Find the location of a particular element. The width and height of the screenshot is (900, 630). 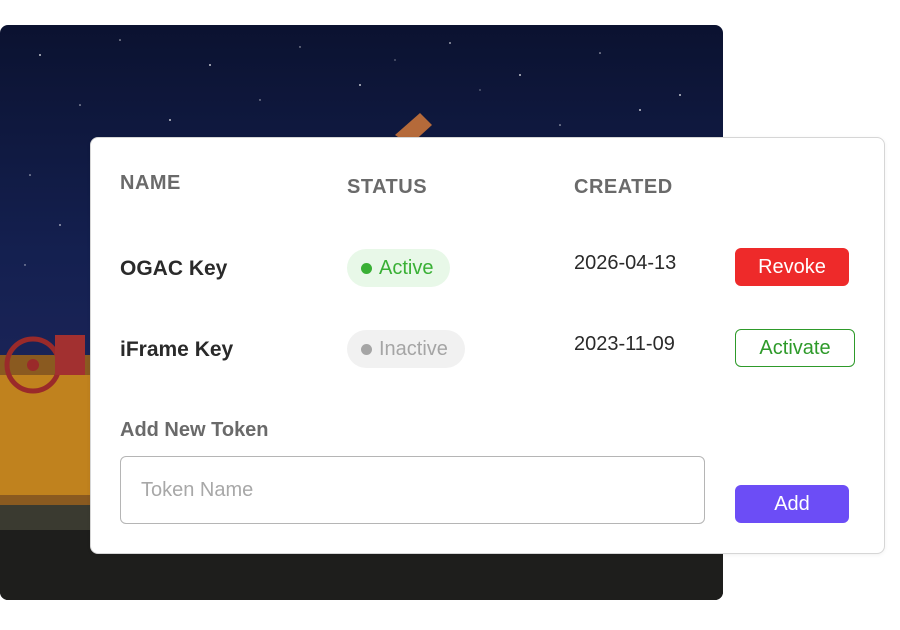

add-button: Add is located at coordinates (792, 504).